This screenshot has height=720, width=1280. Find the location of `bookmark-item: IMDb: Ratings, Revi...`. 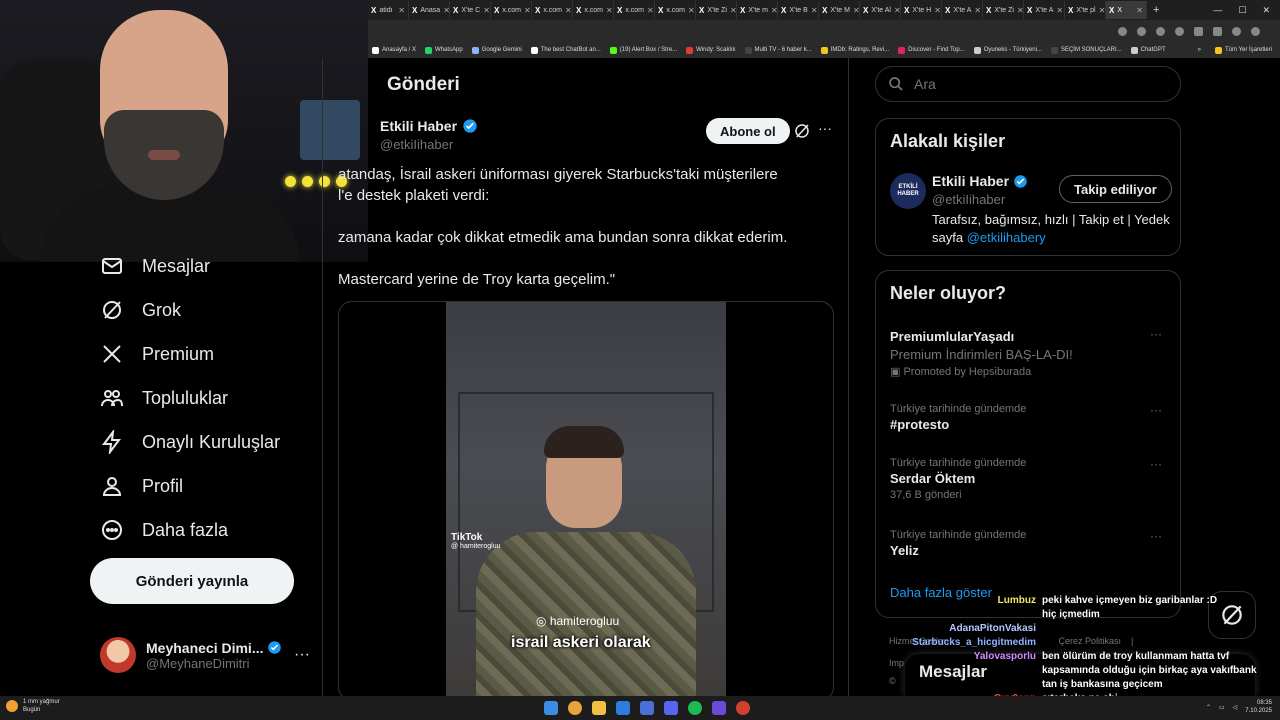

bookmark-item: IMDb: Ratings, Revi... is located at coordinates (854, 50).